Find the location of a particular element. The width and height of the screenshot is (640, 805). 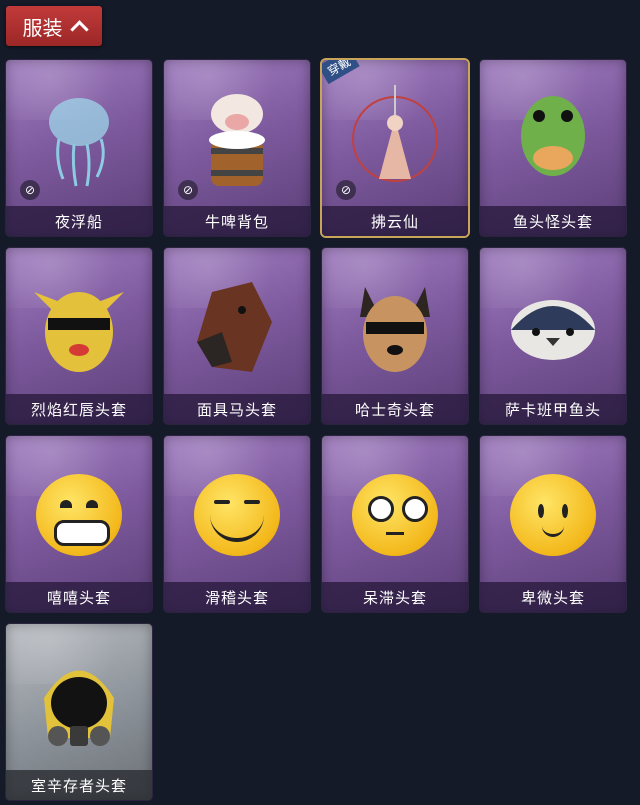

fish-head-icon is located at coordinates (553, 139).